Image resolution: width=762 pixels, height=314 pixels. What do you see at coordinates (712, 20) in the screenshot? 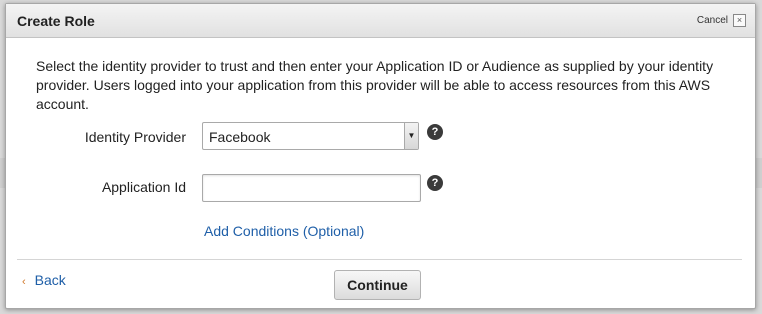
I see `cancel-link: Cancel` at bounding box center [712, 20].